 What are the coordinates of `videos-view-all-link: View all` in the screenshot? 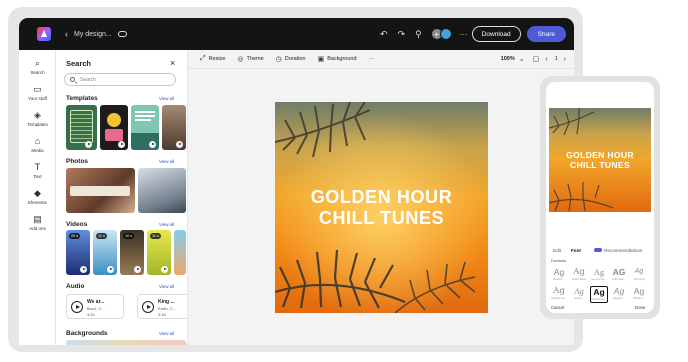 It's located at (166, 224).